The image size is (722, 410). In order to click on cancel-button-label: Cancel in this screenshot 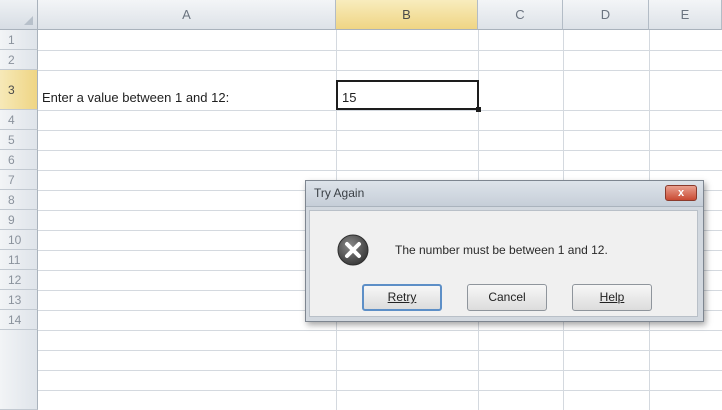, I will do `click(507, 297)`.